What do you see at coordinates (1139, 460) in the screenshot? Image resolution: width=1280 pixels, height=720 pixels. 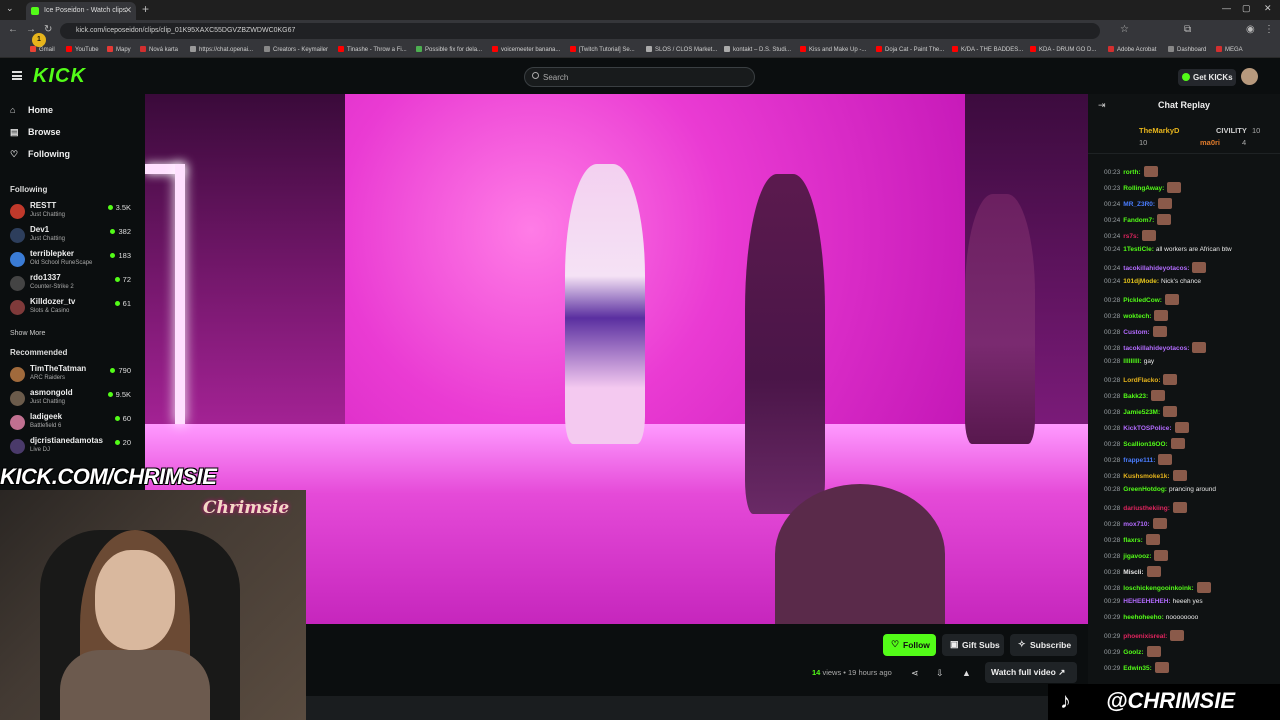 I see `chat-username: frappe111:` at bounding box center [1139, 460].